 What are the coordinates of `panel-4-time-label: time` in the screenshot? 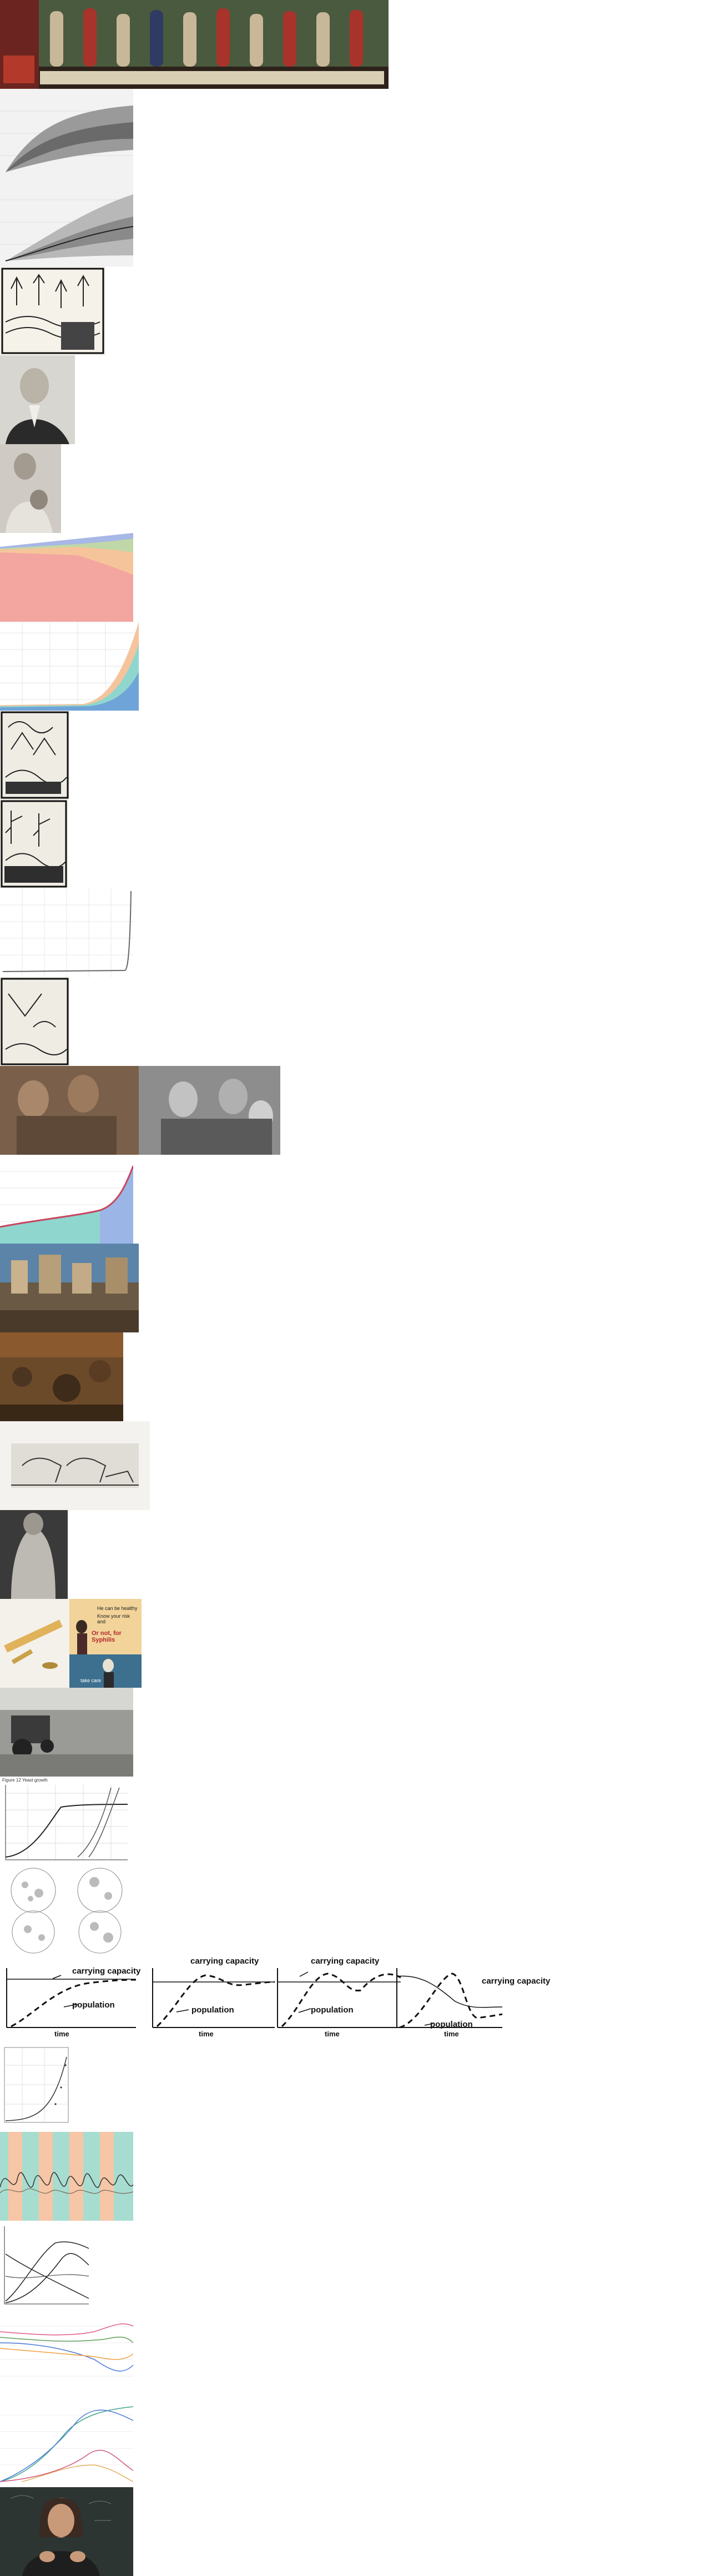 It's located at (451, 2034).